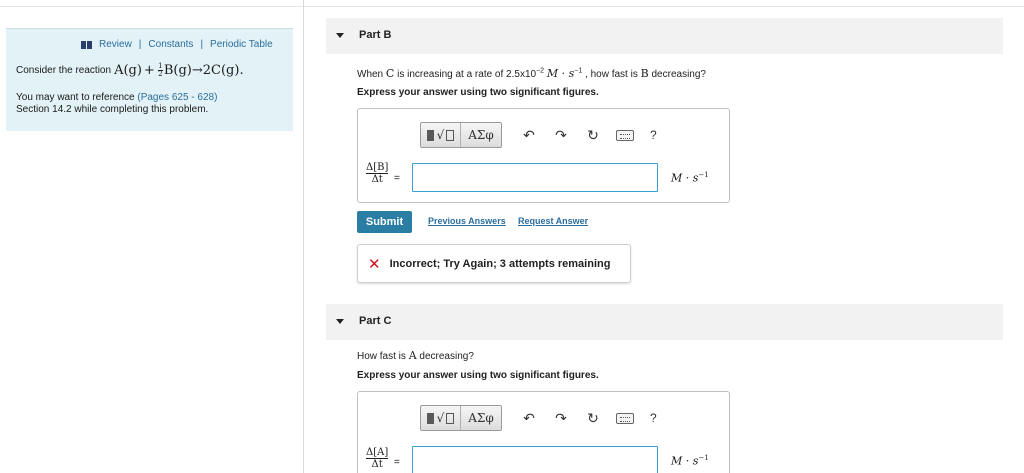 The image size is (1024, 473). I want to click on previous-answers-link: Previous Answers, so click(467, 221).